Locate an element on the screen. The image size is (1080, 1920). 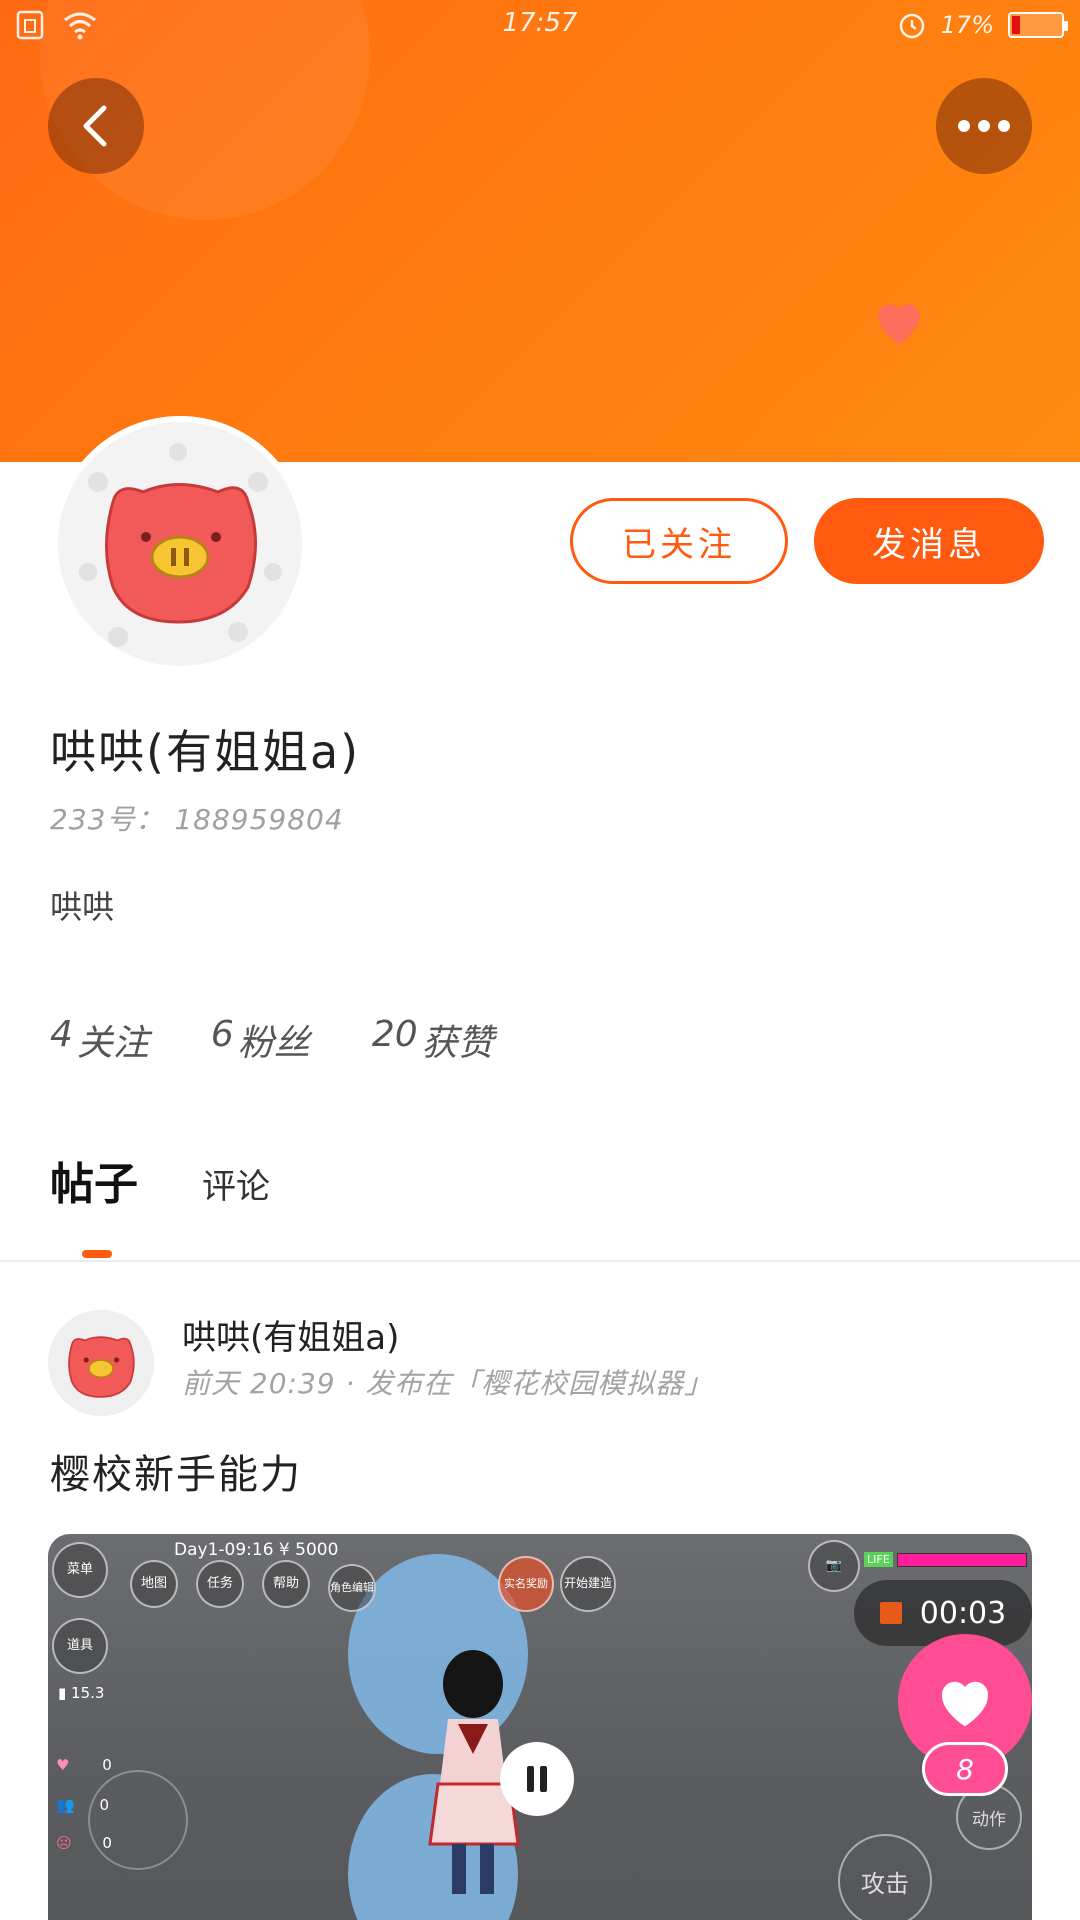
game-map-button: 地图 is located at coordinates (154, 1584).